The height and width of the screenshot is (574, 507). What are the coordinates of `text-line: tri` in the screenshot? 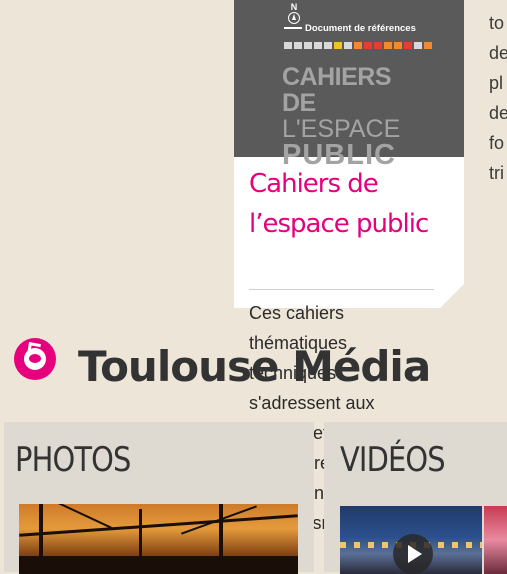 It's located at (496, 173).